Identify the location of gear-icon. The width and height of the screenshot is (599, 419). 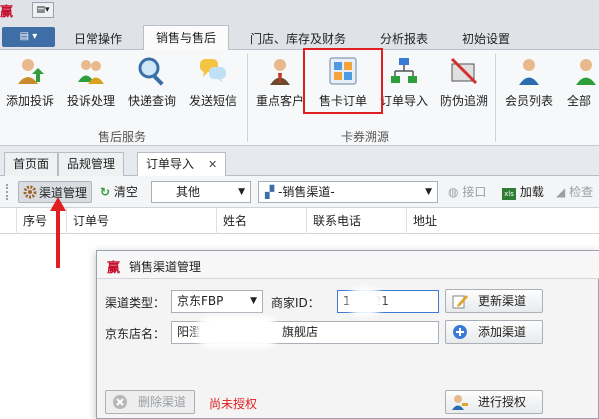
(30, 192).